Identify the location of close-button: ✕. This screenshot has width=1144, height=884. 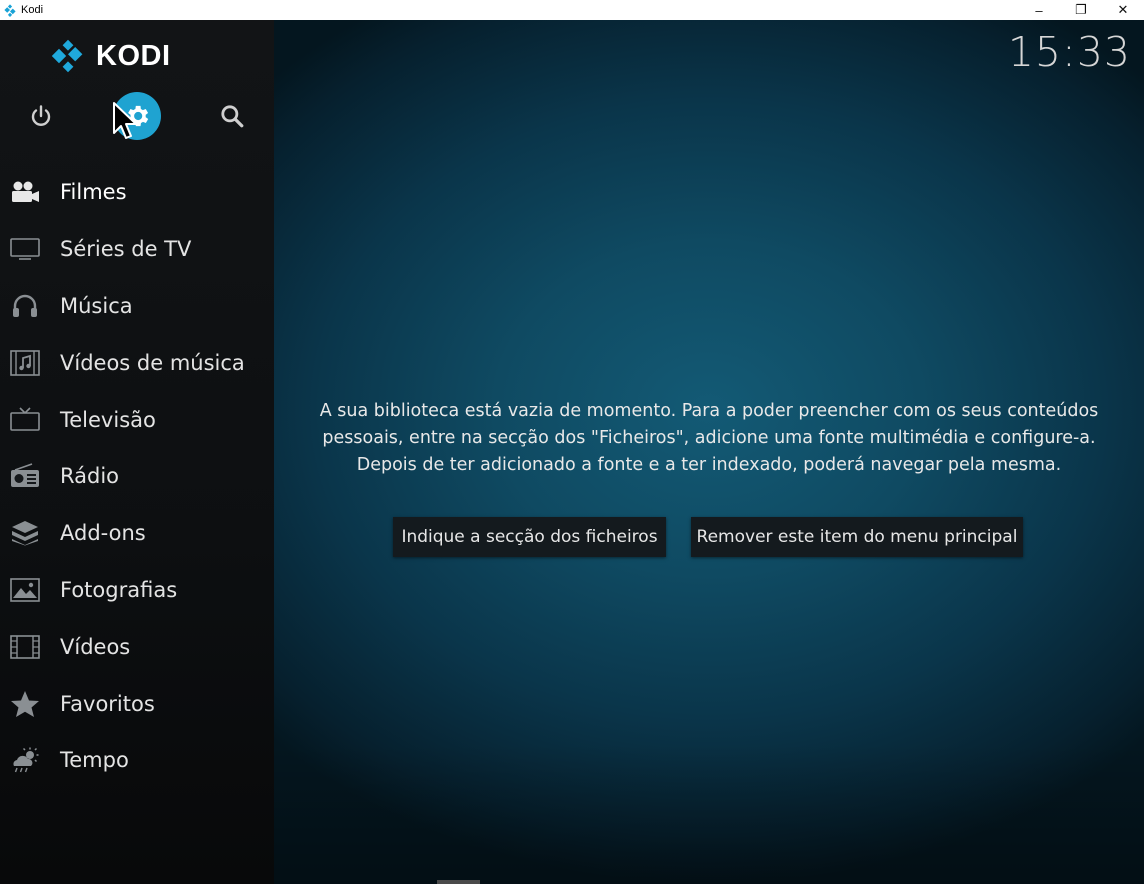
(1123, 10).